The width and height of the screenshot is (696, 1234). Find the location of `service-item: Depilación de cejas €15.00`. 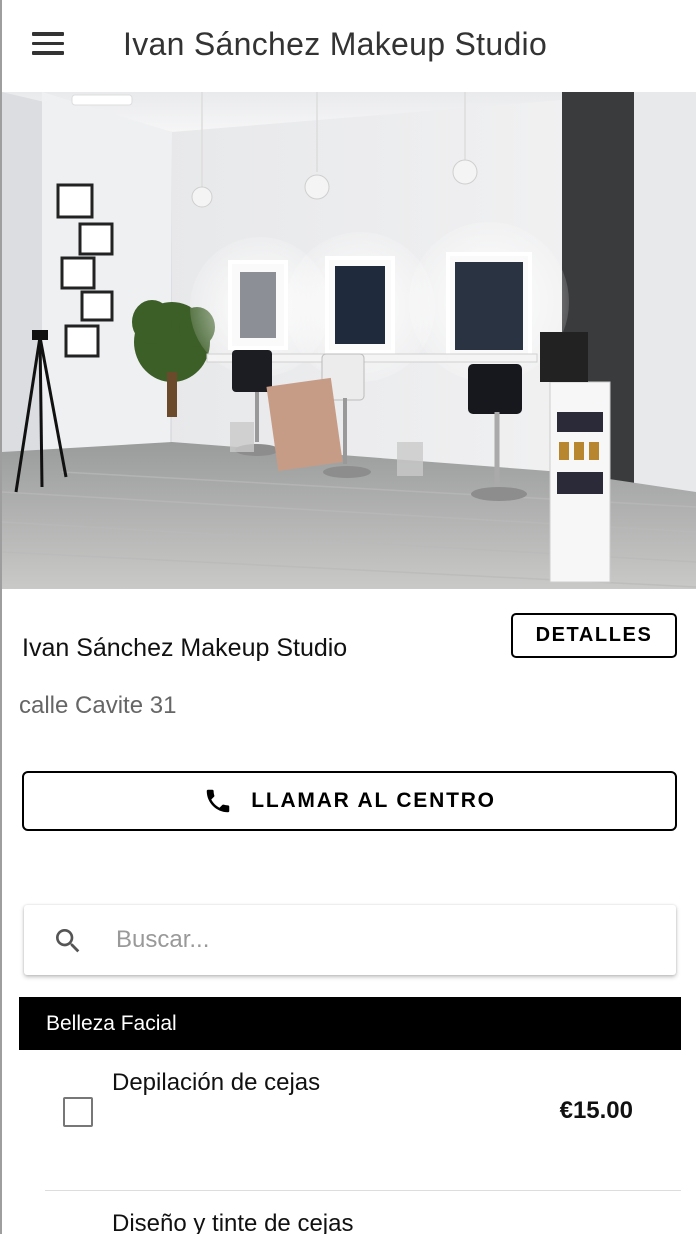

service-item: Depilación de cejas €15.00 is located at coordinates (348, 1120).